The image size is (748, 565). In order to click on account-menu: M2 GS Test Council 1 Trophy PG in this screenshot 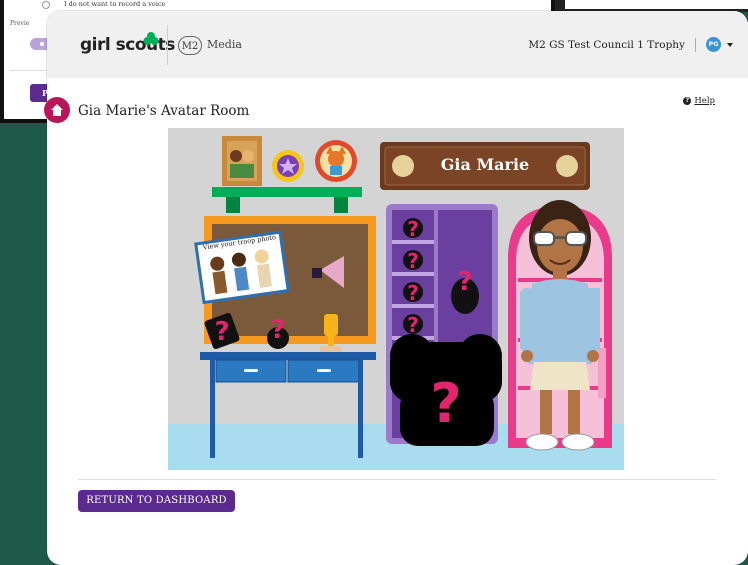, I will do `click(630, 44)`.